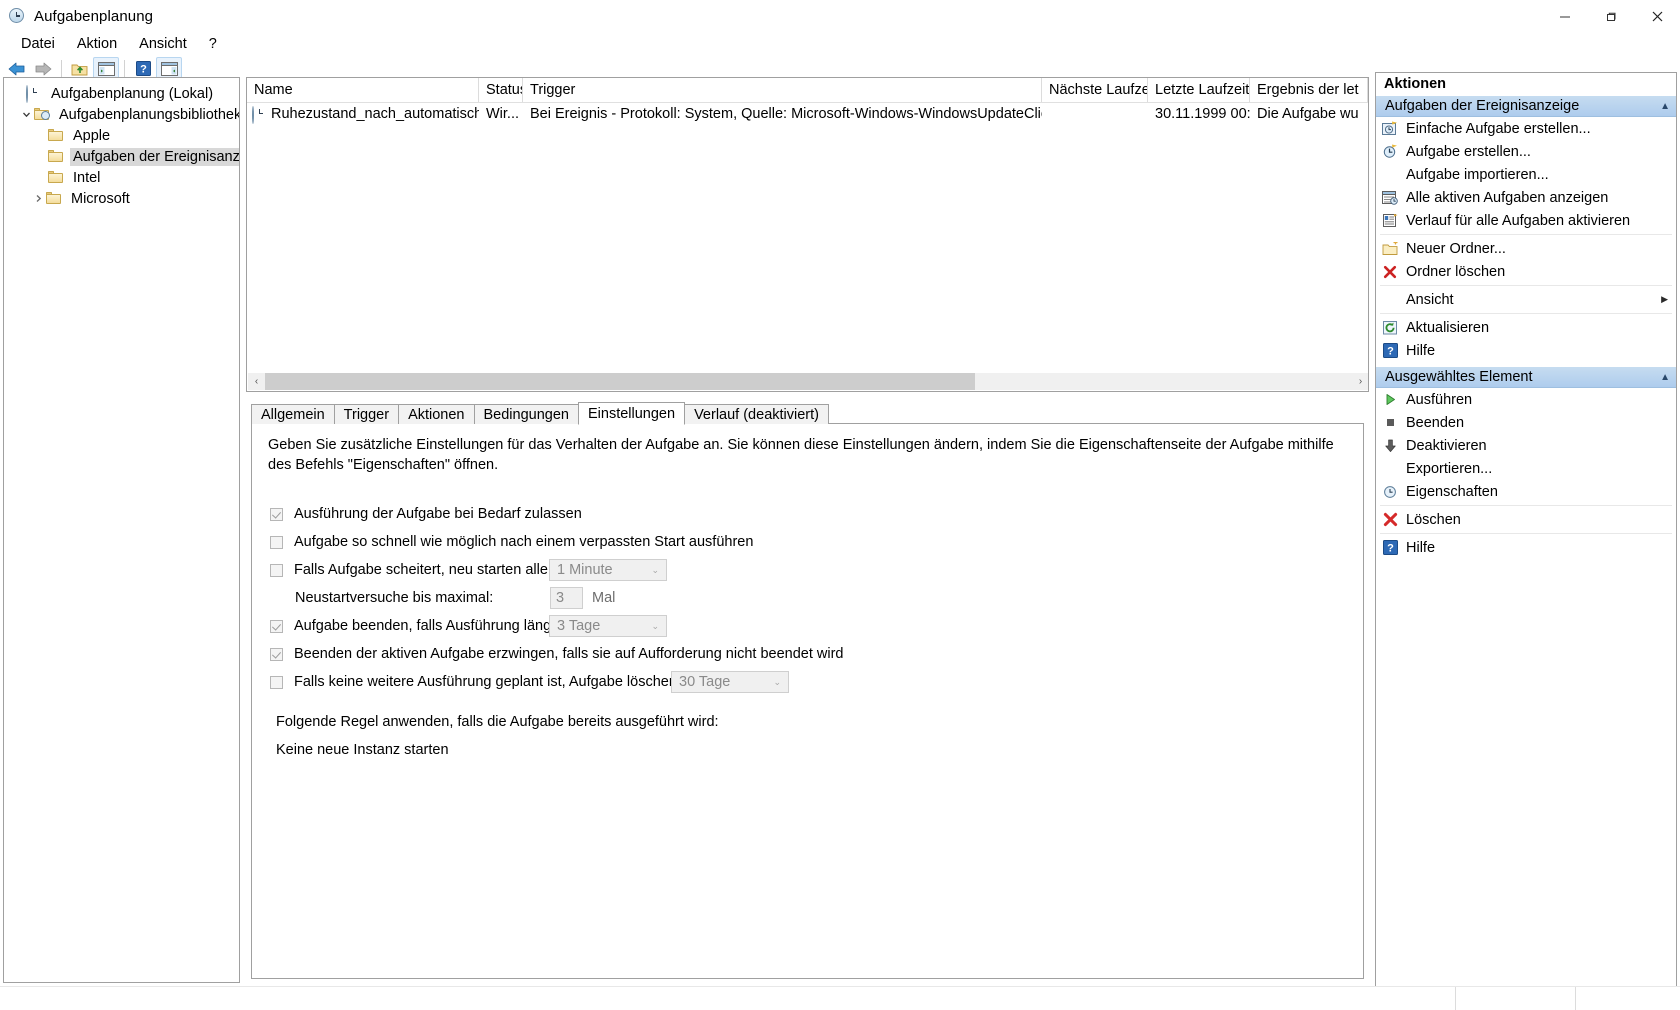 Image resolution: width=1680 pixels, height=1010 pixels. Describe the element at coordinates (123, 198) in the screenshot. I see `tree-node-microsoft: Microsoft` at that location.